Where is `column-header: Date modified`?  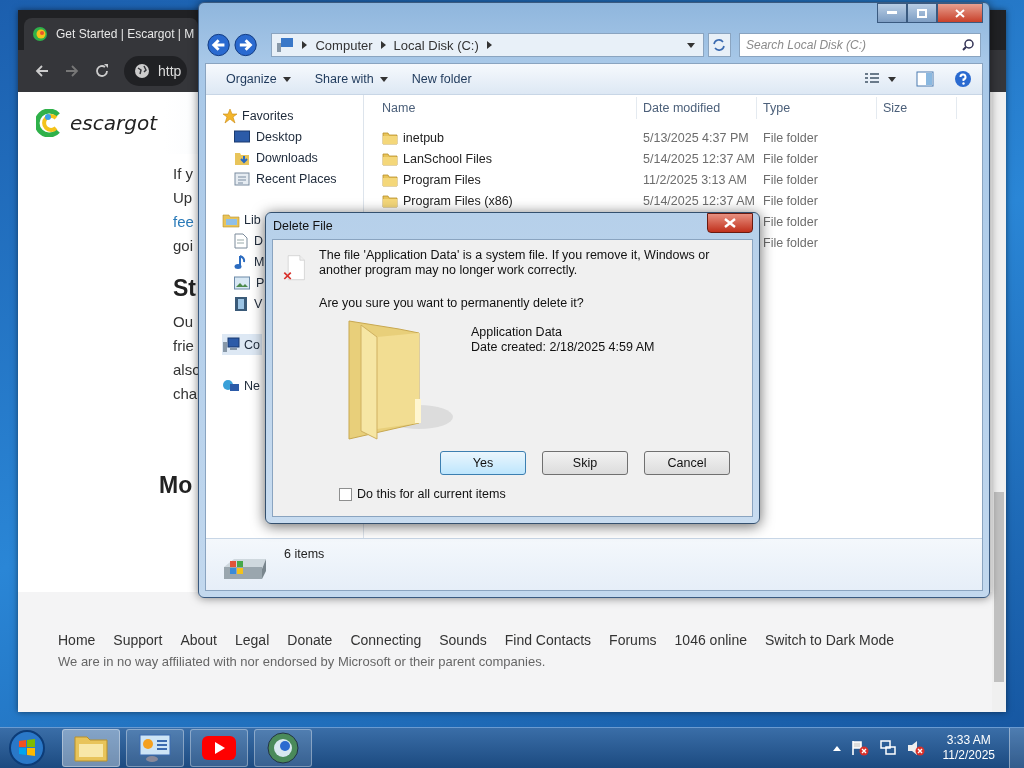
column-header: Date modified is located at coordinates (697, 108).